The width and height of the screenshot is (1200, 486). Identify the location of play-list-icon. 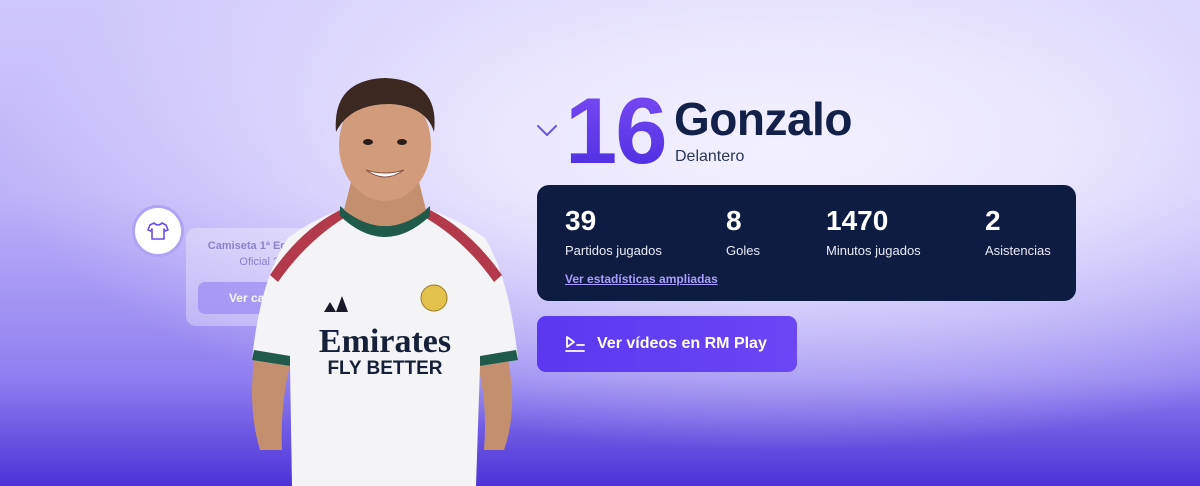
(575, 344).